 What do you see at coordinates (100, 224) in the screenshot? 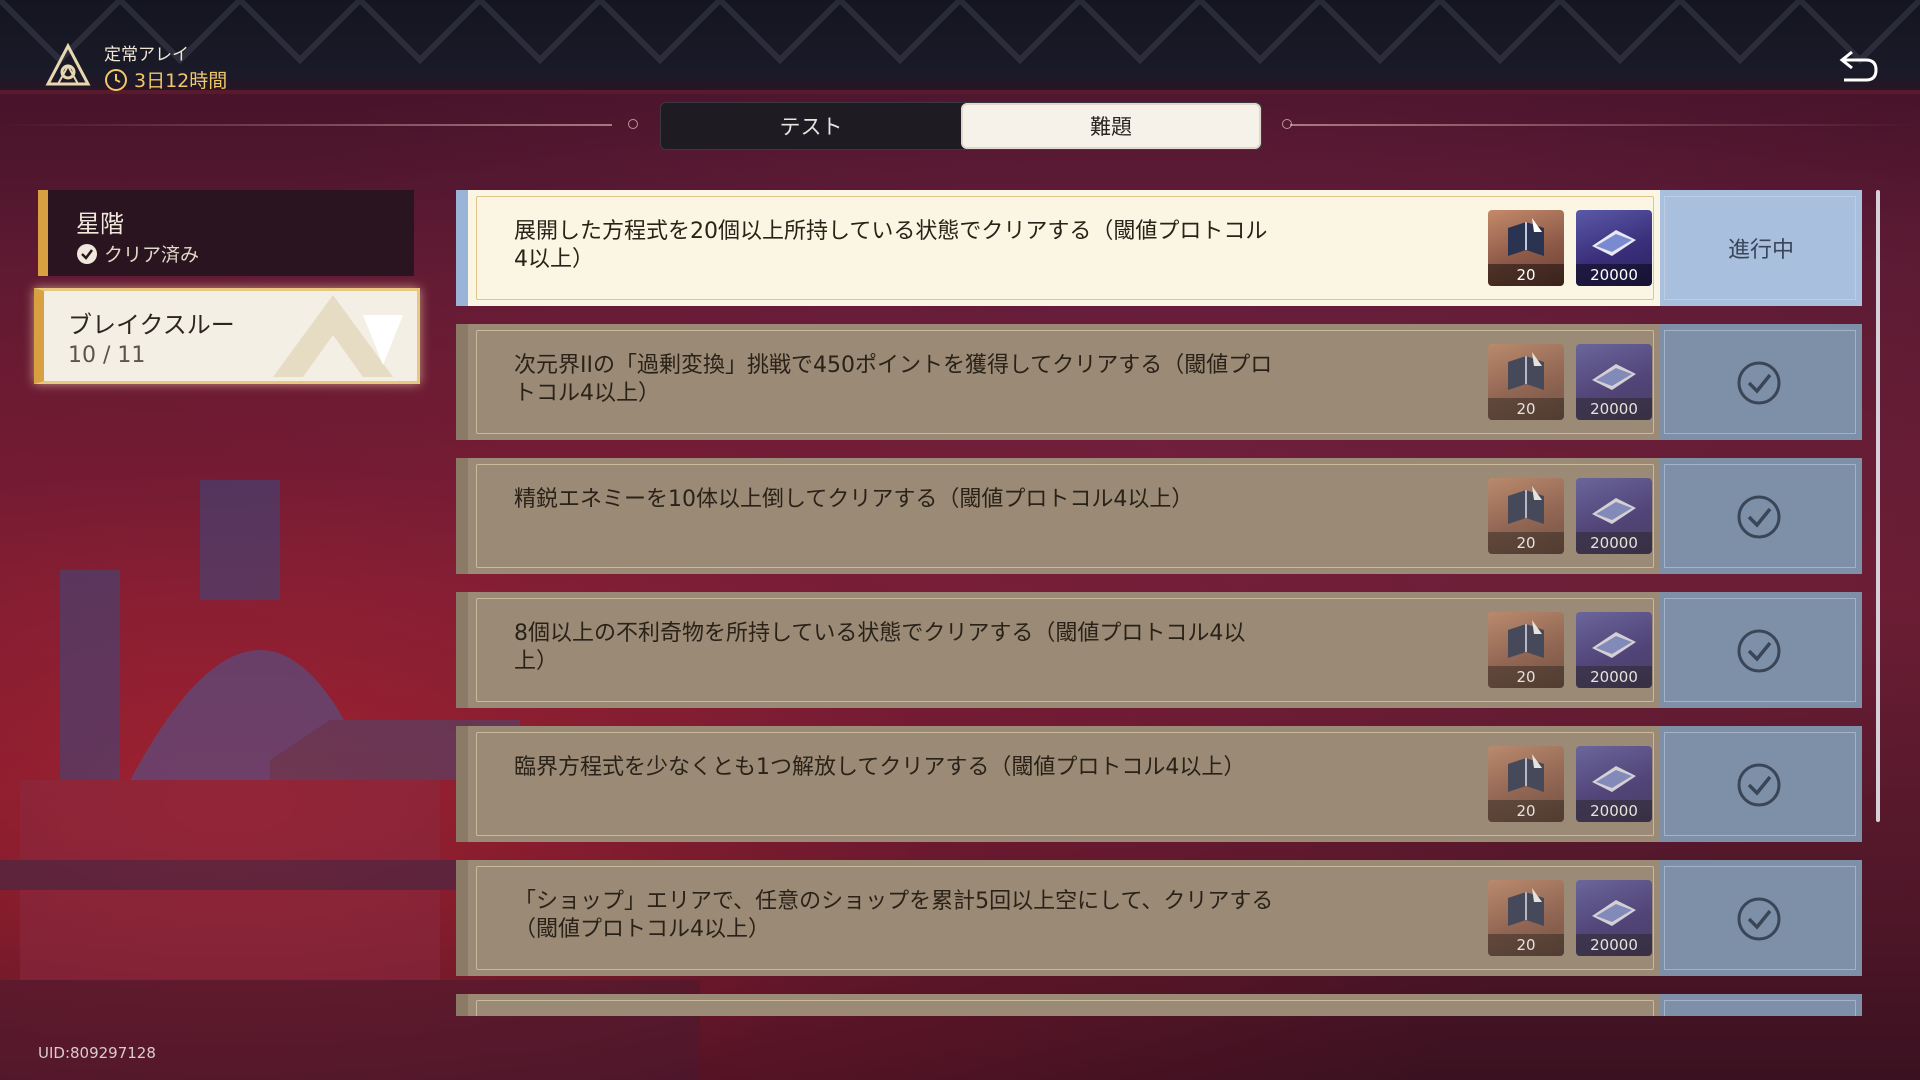
I see `star-tier-name: 星階` at bounding box center [100, 224].